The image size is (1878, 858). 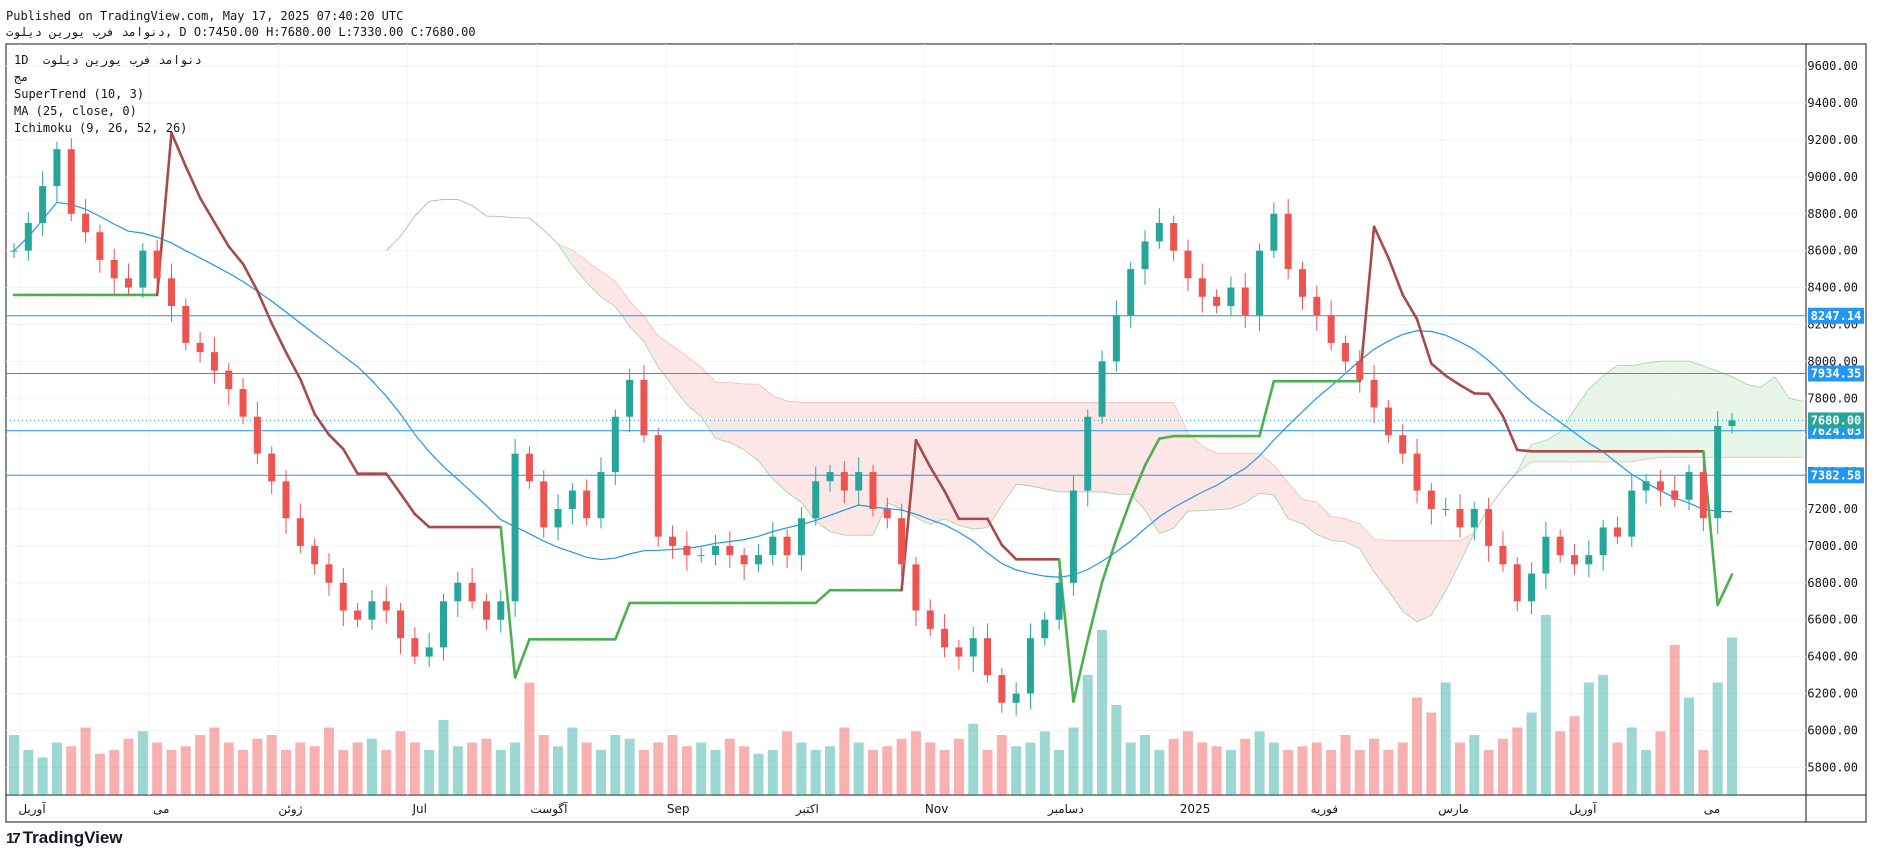 I want to click on price-tick-label: 9600.00, so click(x=1832, y=66).